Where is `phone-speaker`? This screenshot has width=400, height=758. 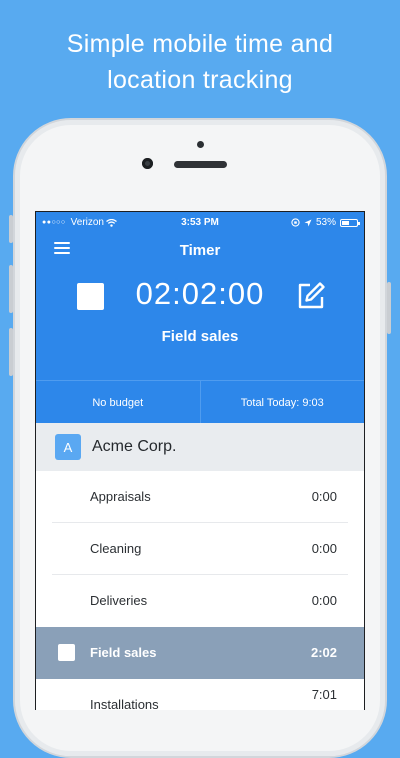
phone-speaker is located at coordinates (200, 164).